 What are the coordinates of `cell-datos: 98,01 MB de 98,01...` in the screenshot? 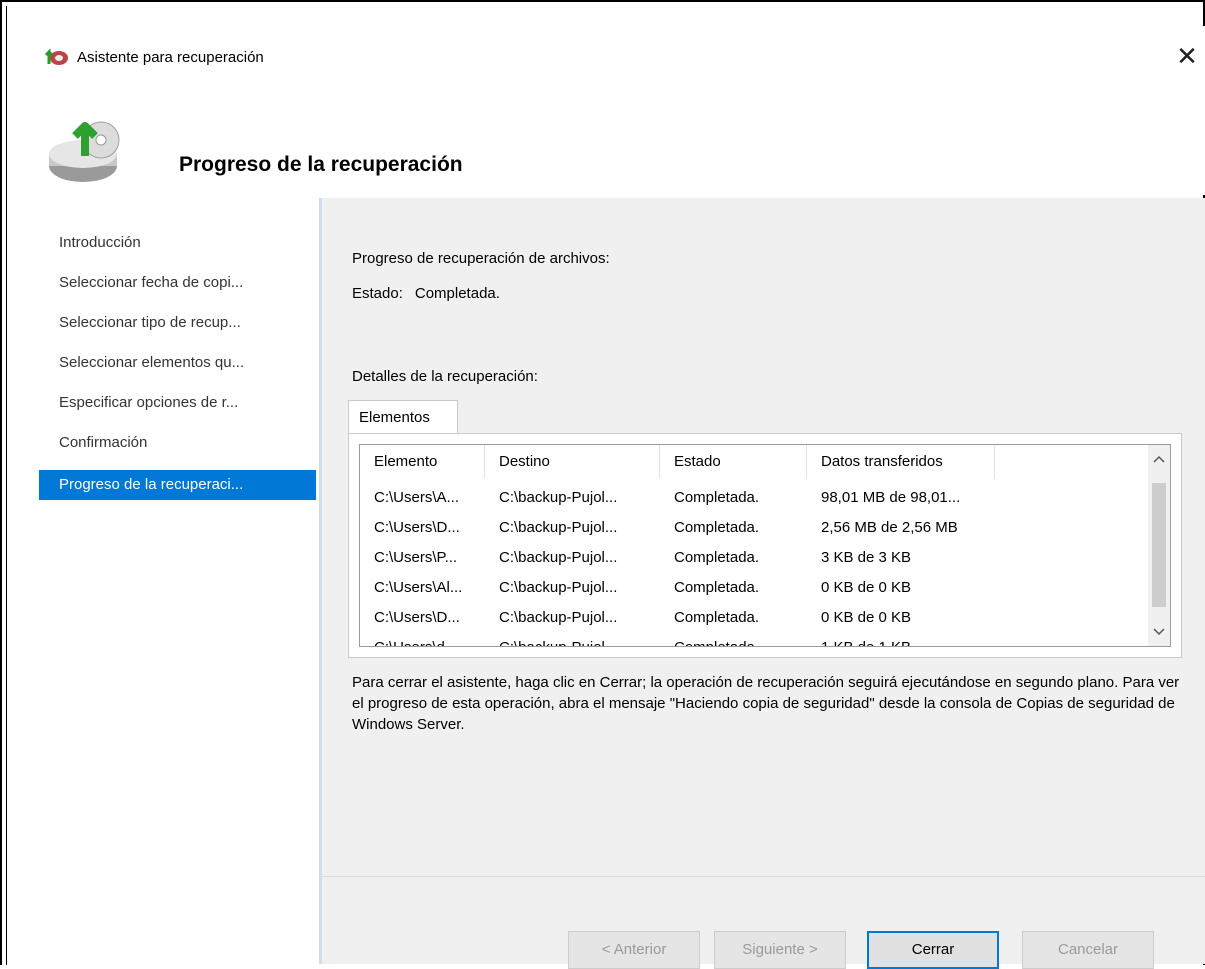 It's located at (891, 497).